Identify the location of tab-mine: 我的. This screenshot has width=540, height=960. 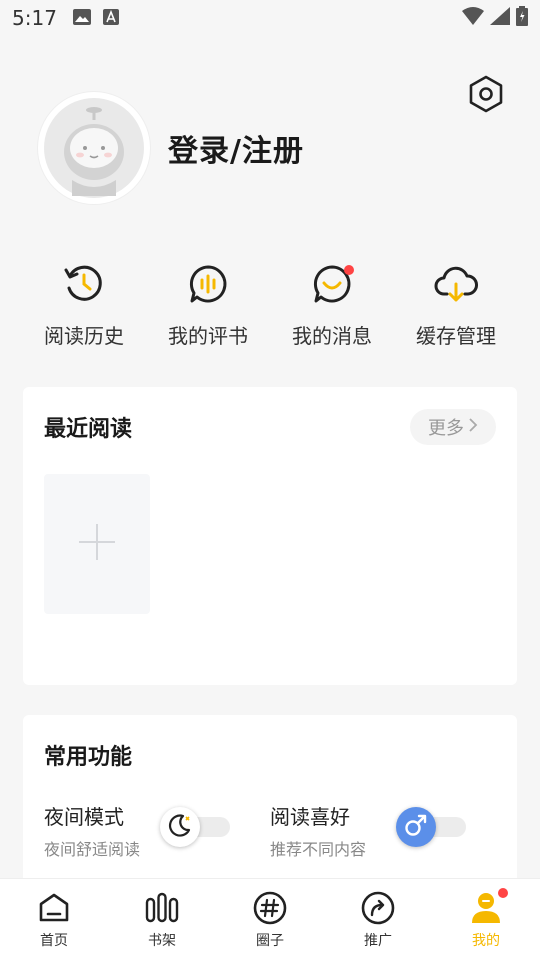
(486, 918).